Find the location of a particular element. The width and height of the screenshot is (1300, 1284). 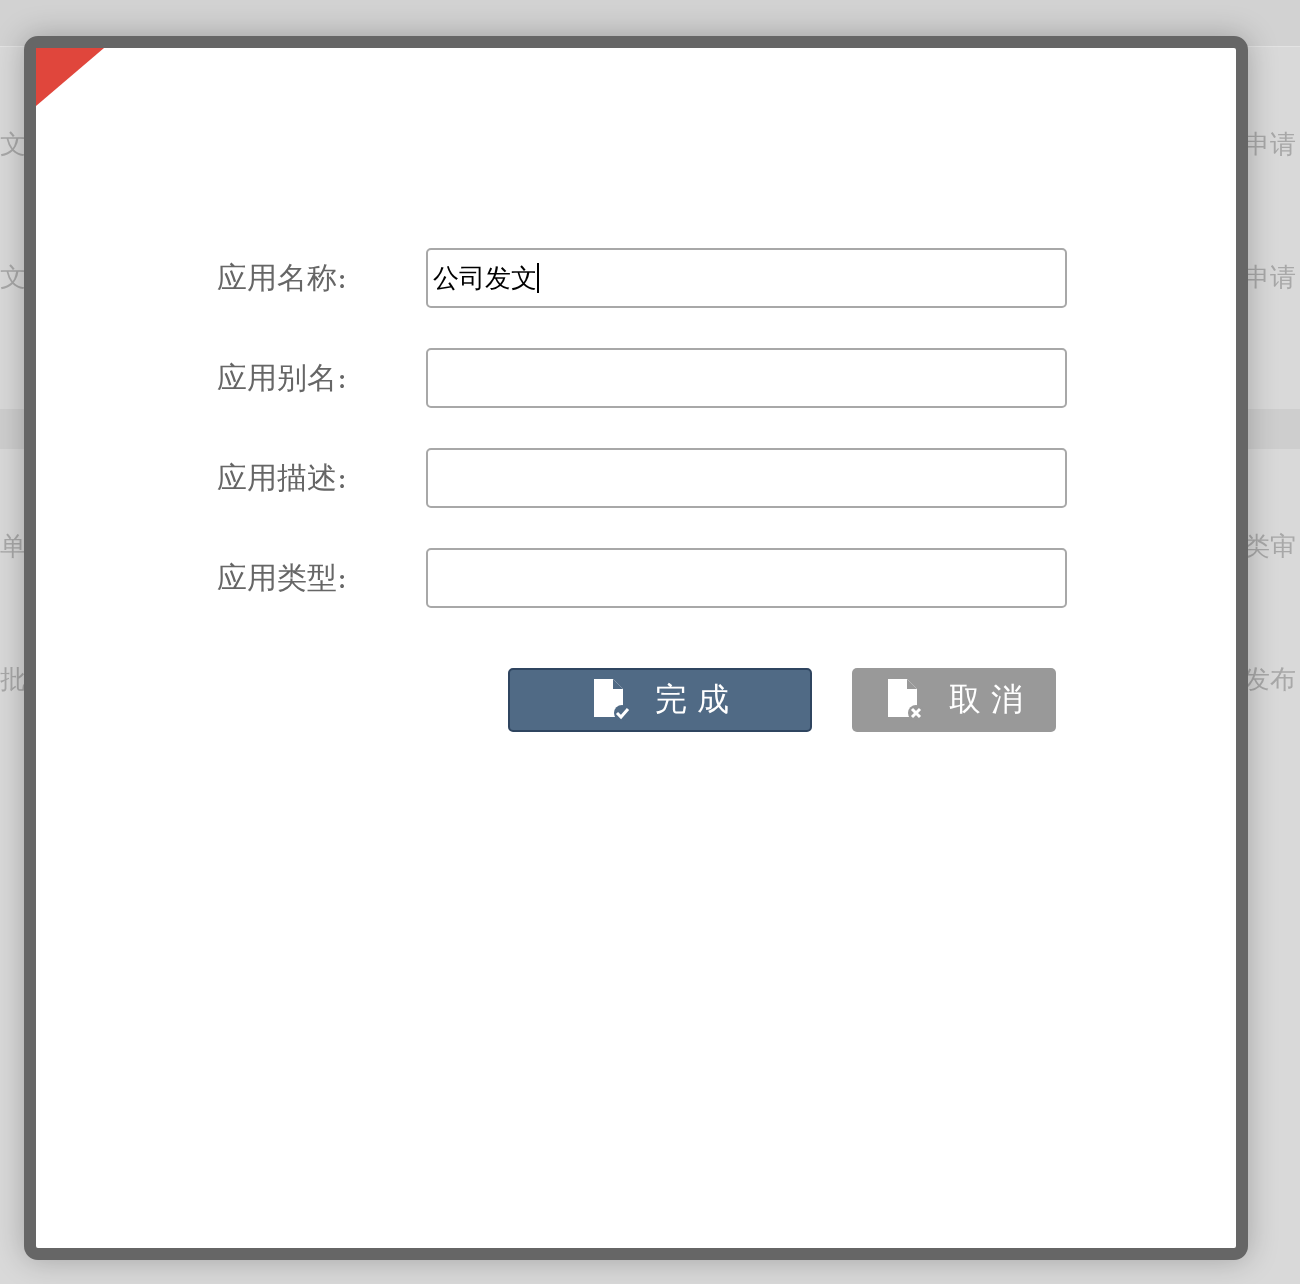

input-field: 公司发文 is located at coordinates (746, 278).